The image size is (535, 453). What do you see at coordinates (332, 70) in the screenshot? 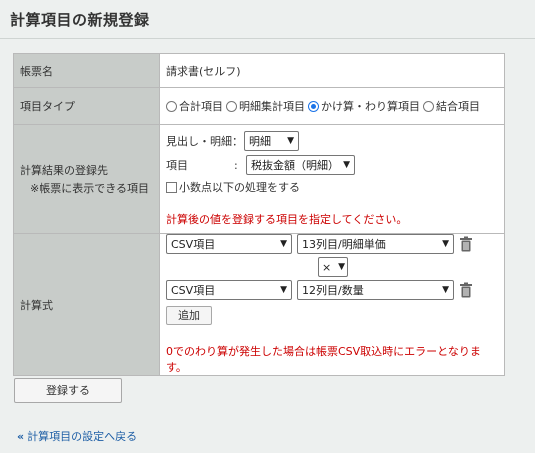
I see `name-value: 請求書(セルフ)` at bounding box center [332, 70].